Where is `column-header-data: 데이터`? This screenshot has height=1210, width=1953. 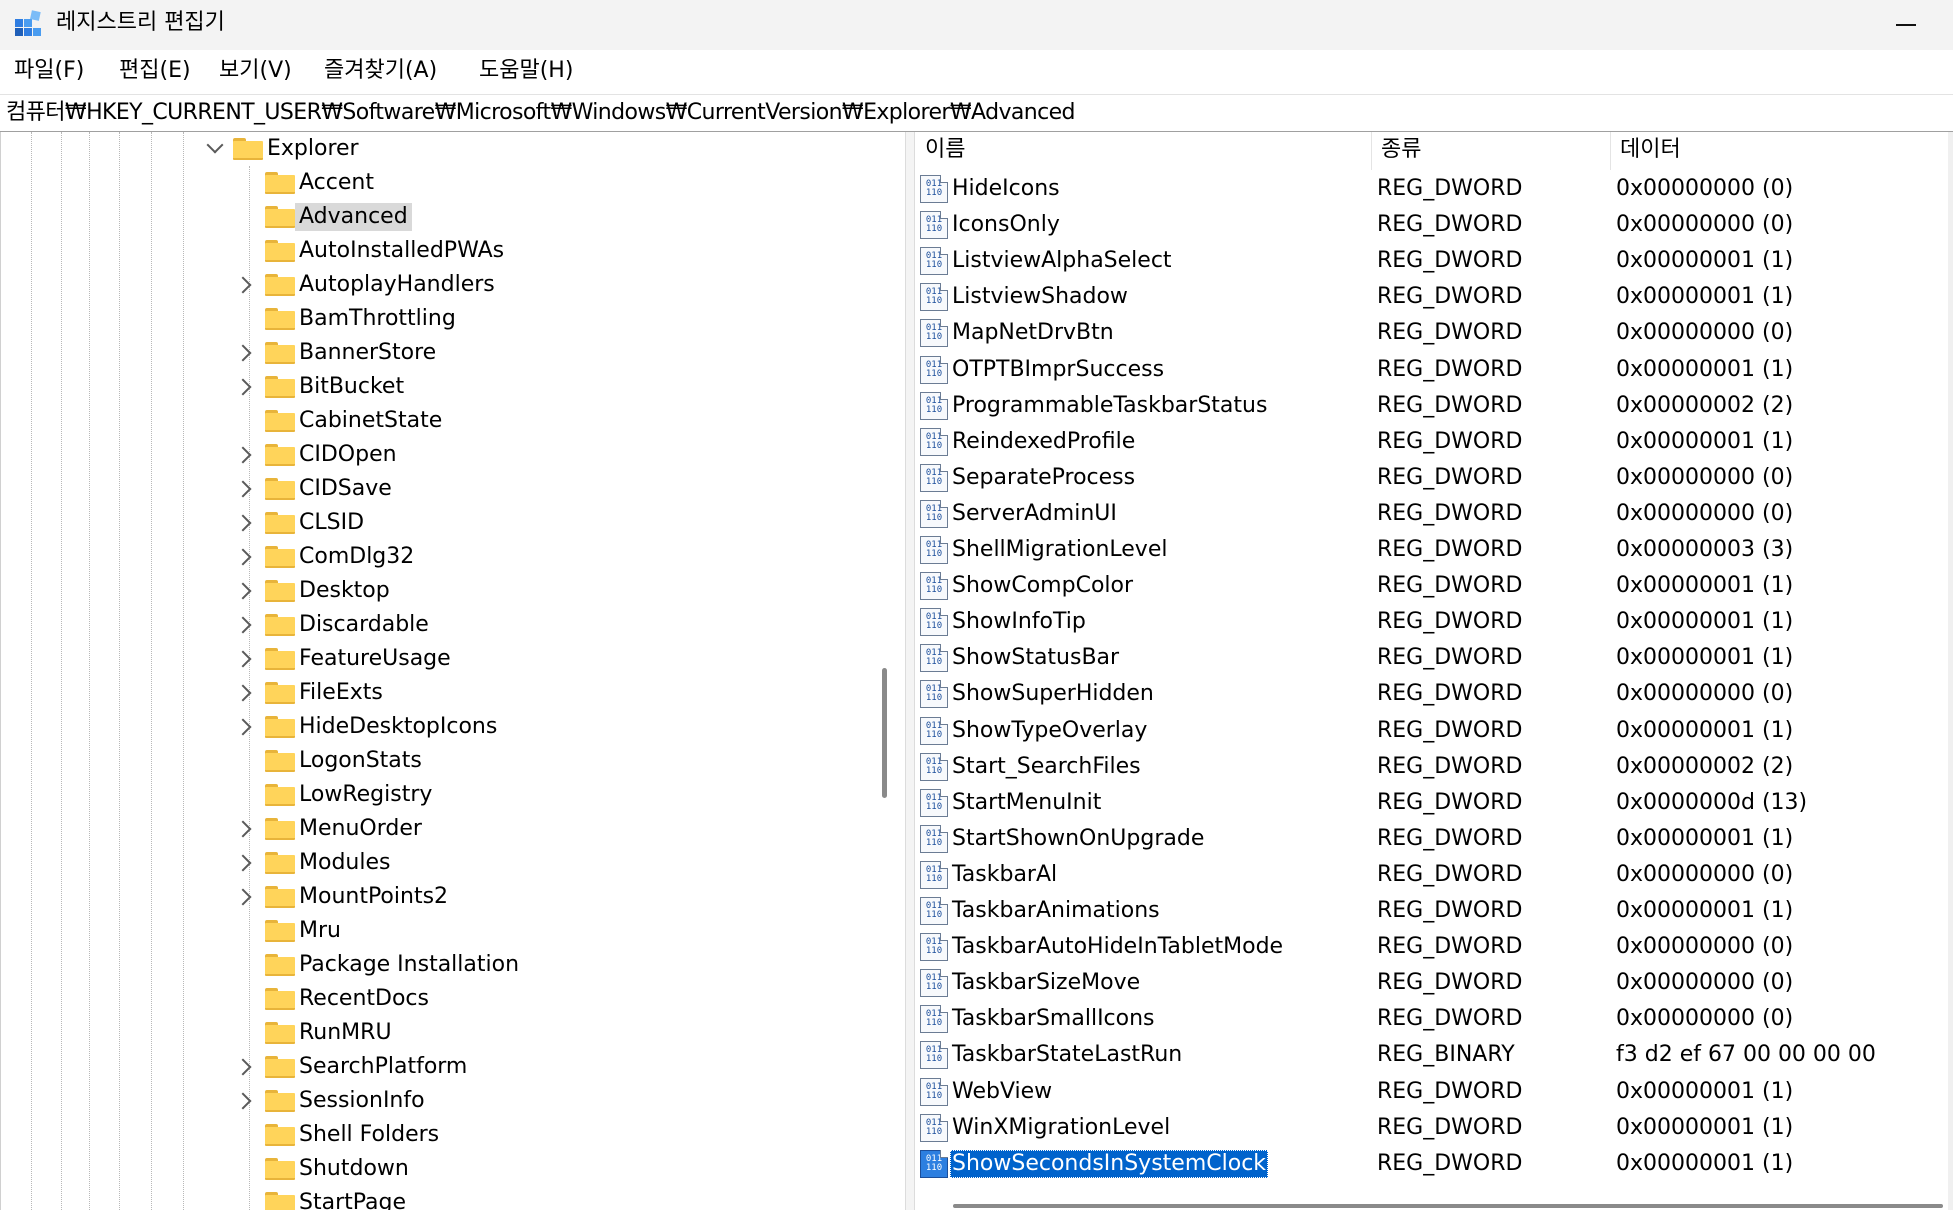 column-header-data: 데이터 is located at coordinates (1650, 150).